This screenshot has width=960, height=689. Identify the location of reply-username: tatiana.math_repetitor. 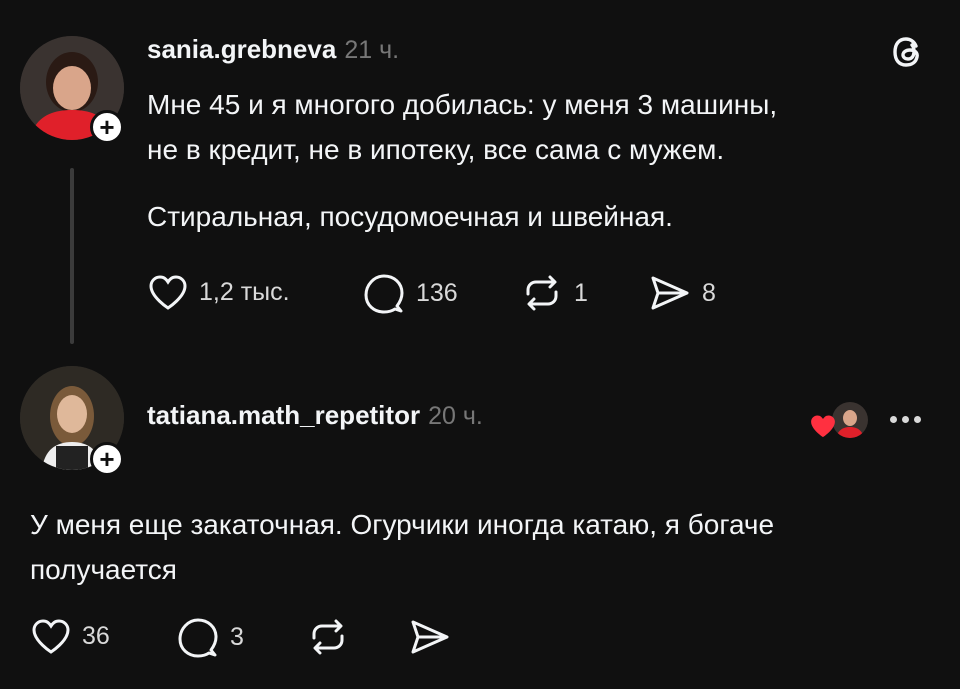
(283, 415).